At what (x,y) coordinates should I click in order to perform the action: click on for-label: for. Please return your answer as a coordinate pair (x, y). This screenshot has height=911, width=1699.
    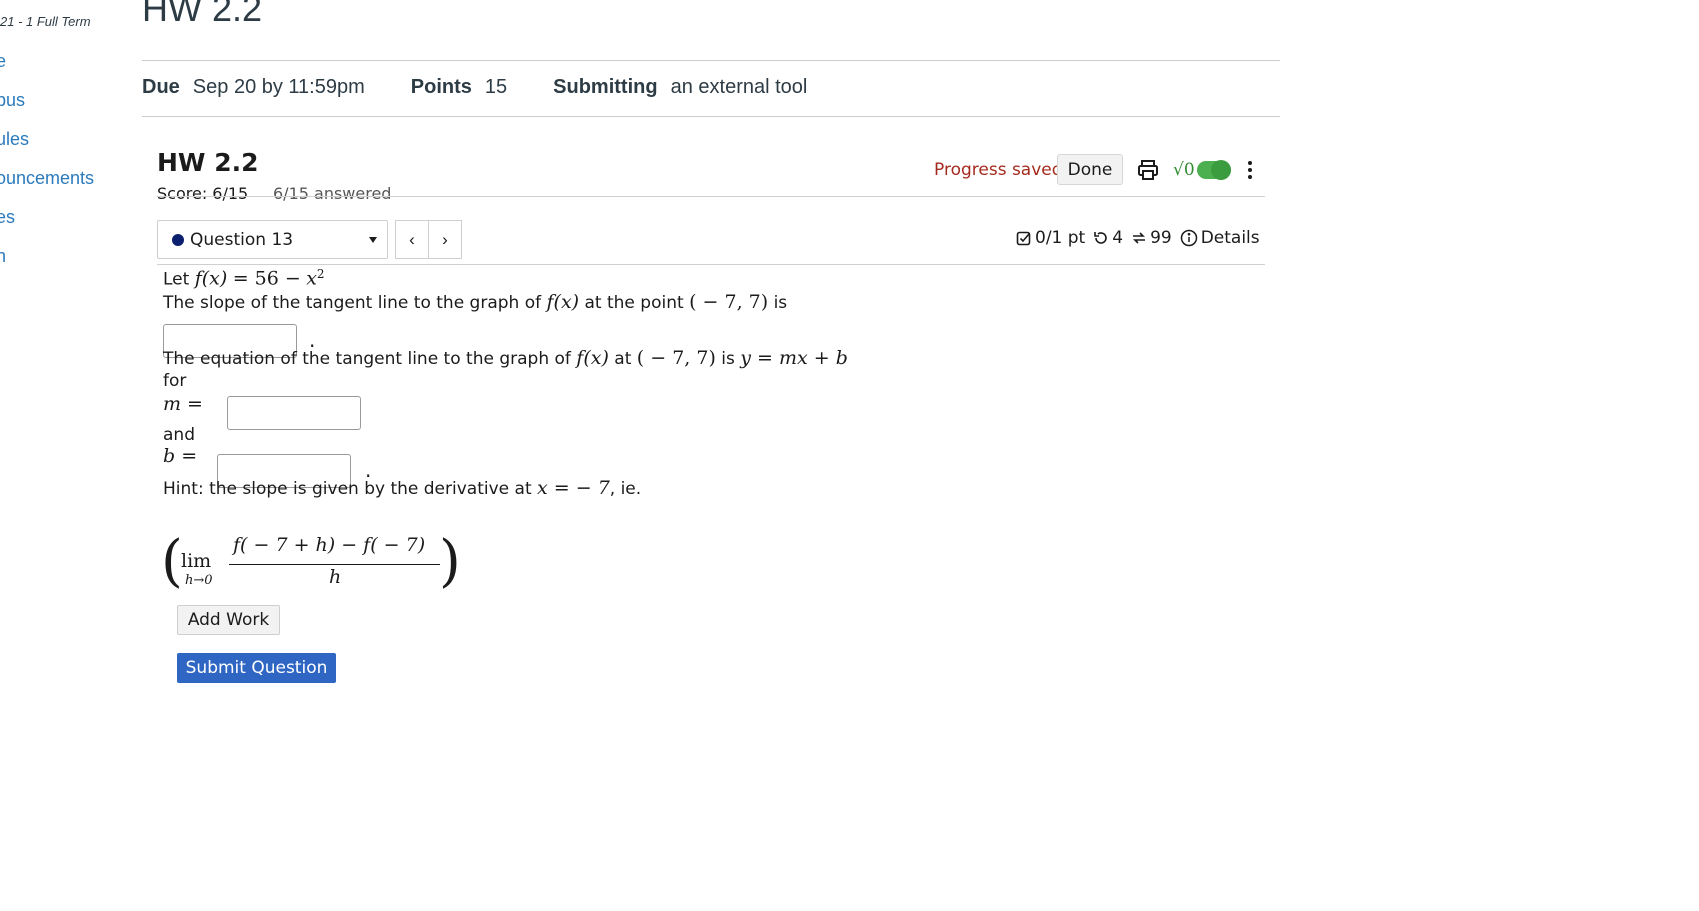
    Looking at the image, I should click on (175, 381).